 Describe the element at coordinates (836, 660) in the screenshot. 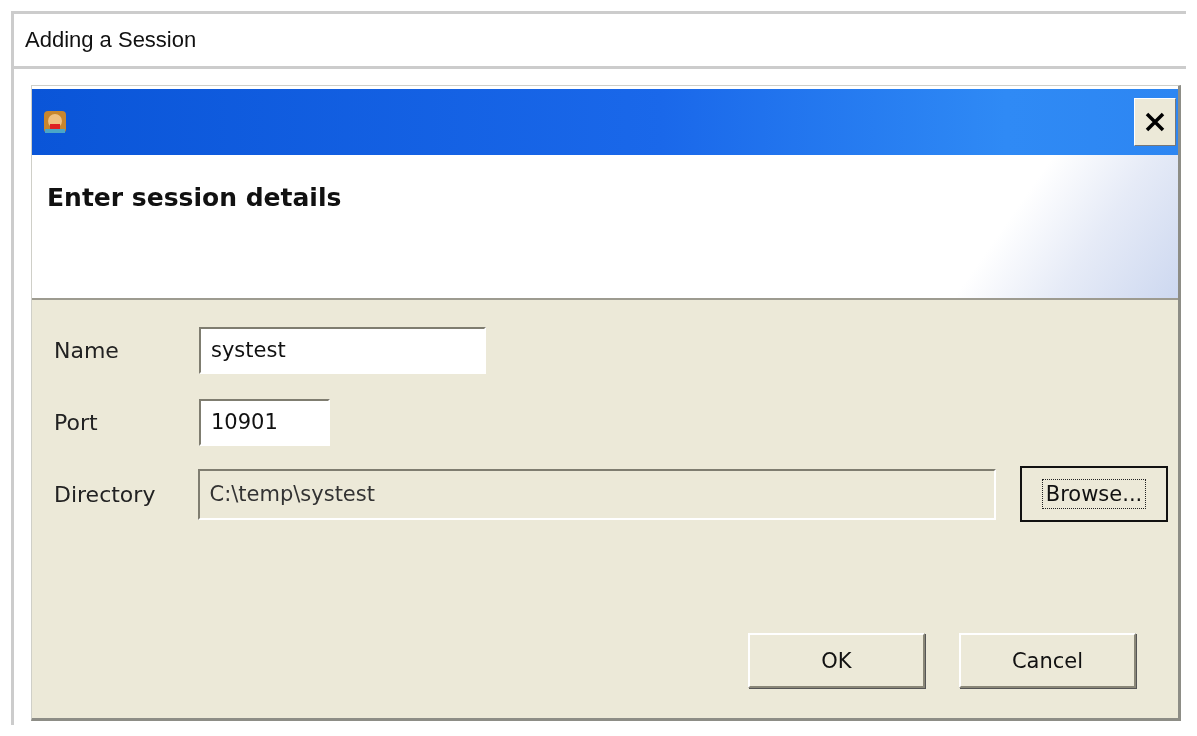

I see `dialog-button: OK` at that location.